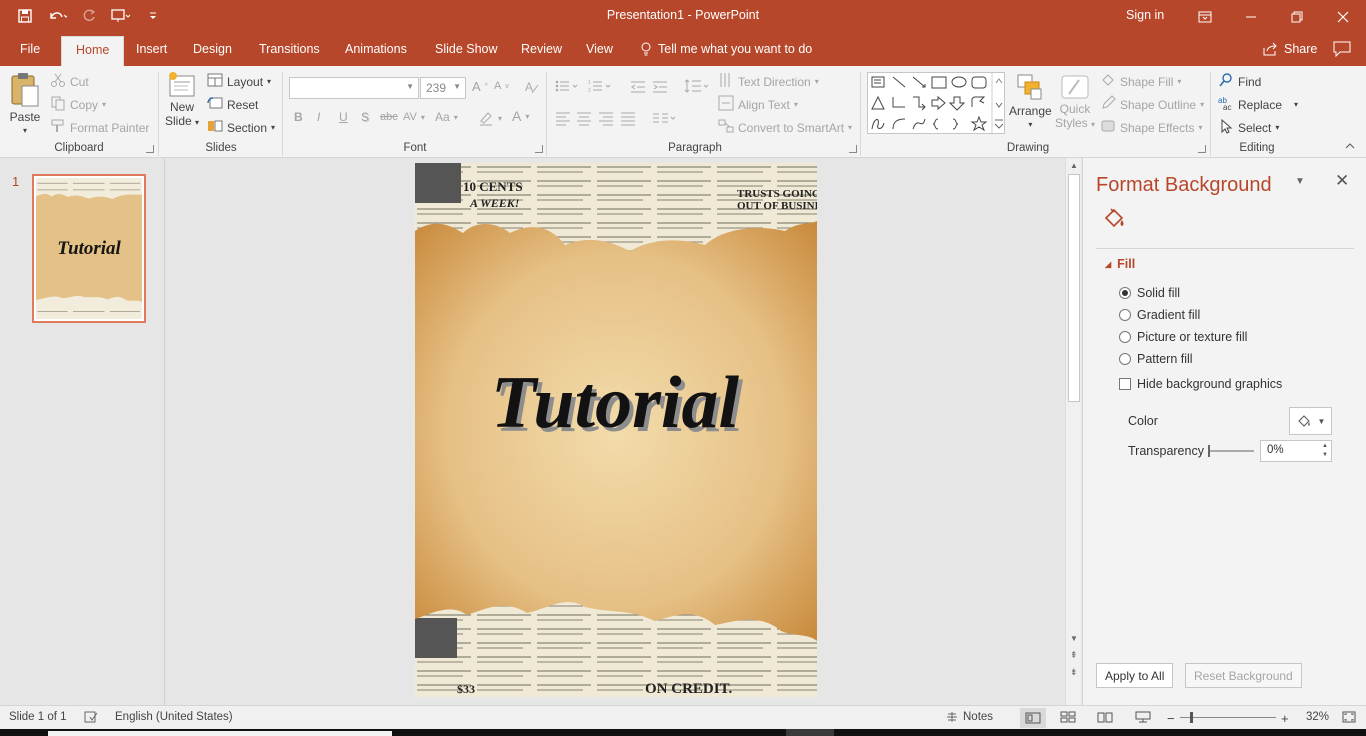  I want to click on spin-down-icon: ▼, so click(1325, 455).